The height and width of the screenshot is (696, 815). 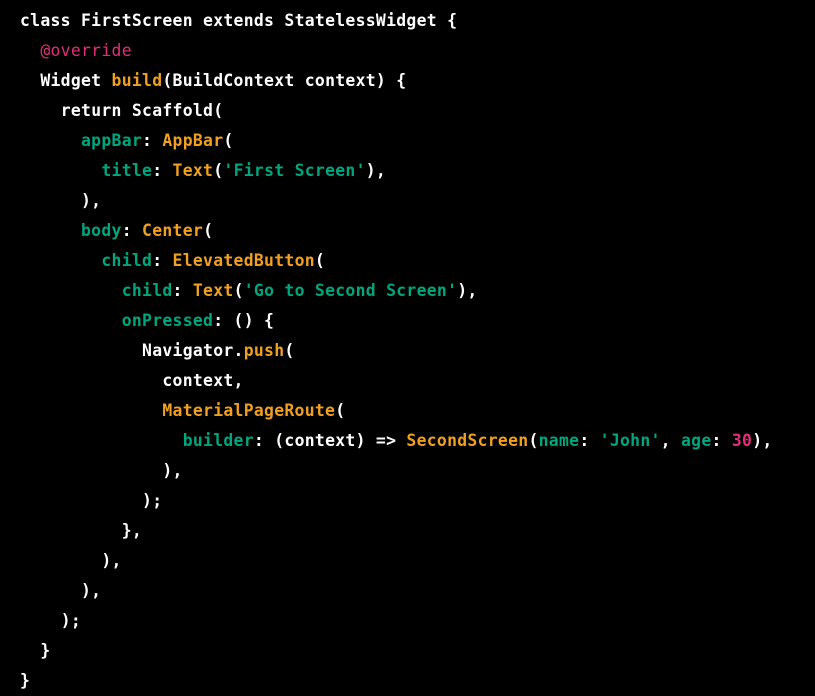 What do you see at coordinates (127, 170) in the screenshot?
I see `param-token: title` at bounding box center [127, 170].